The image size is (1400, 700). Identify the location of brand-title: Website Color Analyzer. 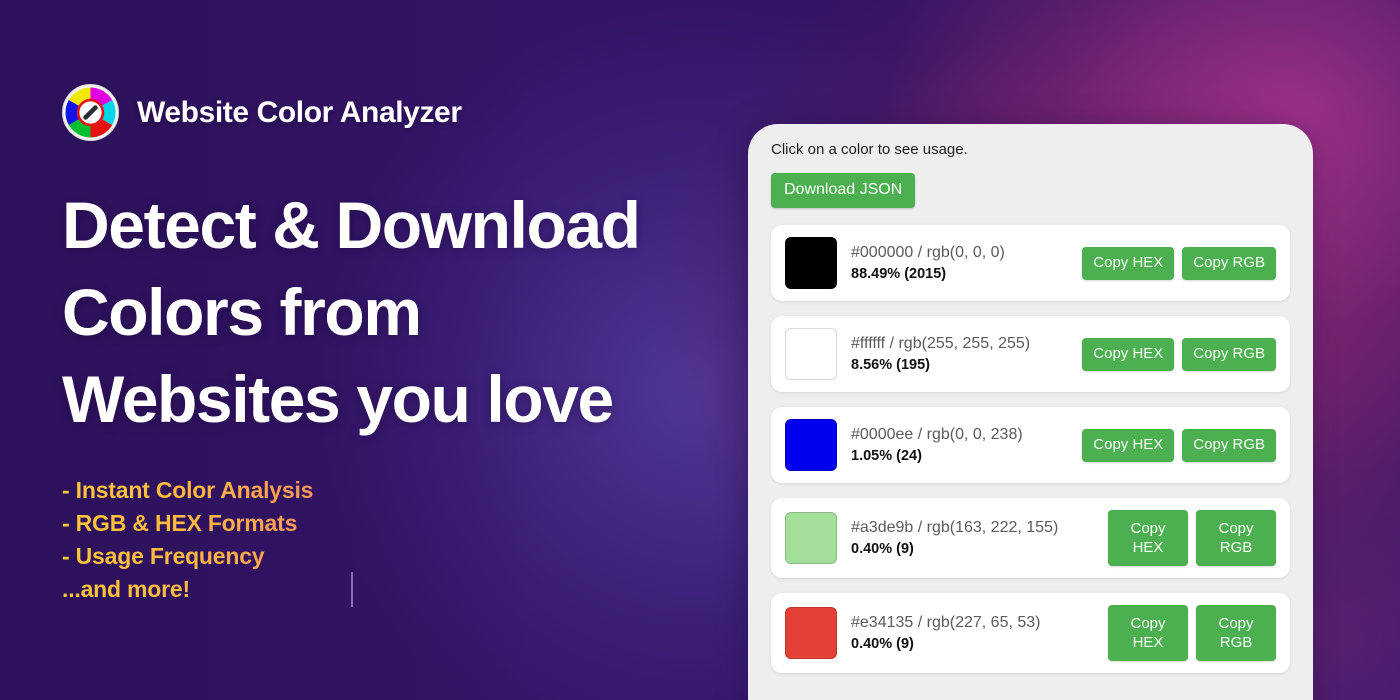
(299, 112).